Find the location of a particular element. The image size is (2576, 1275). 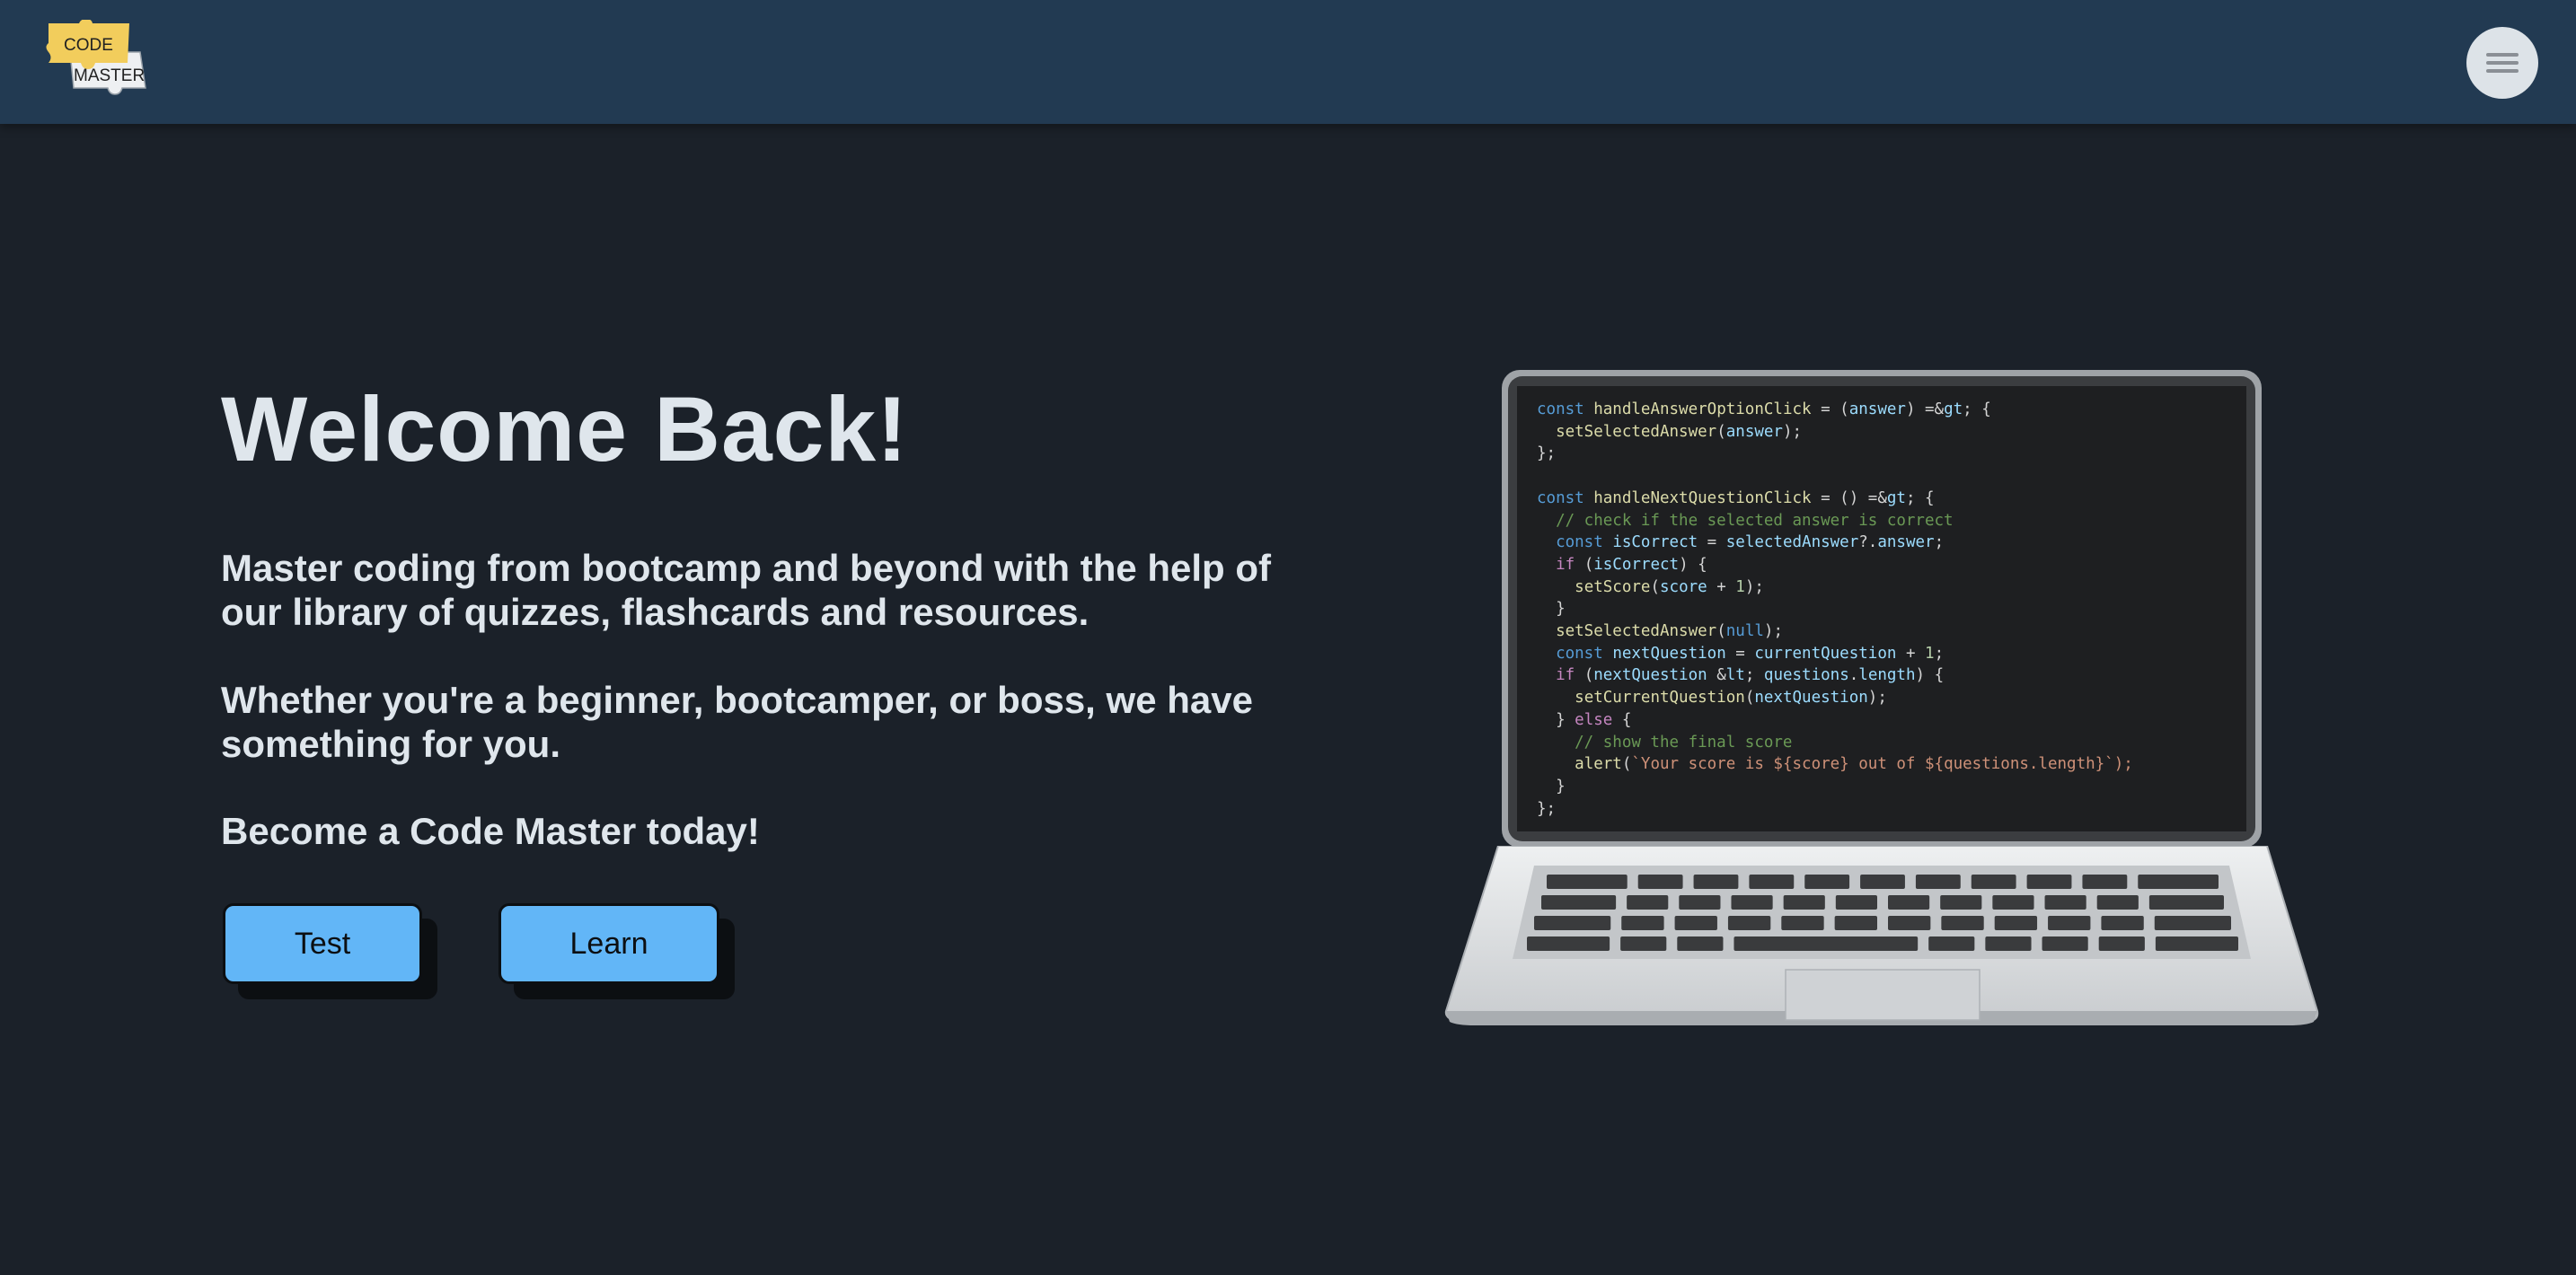

learn-button: Learn is located at coordinates (608, 943).